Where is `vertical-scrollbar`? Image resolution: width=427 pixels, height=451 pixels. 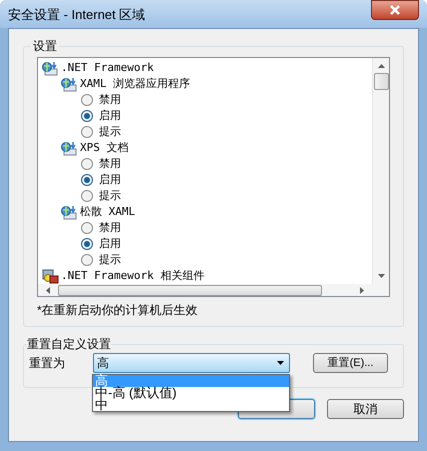 vertical-scrollbar is located at coordinates (380, 171).